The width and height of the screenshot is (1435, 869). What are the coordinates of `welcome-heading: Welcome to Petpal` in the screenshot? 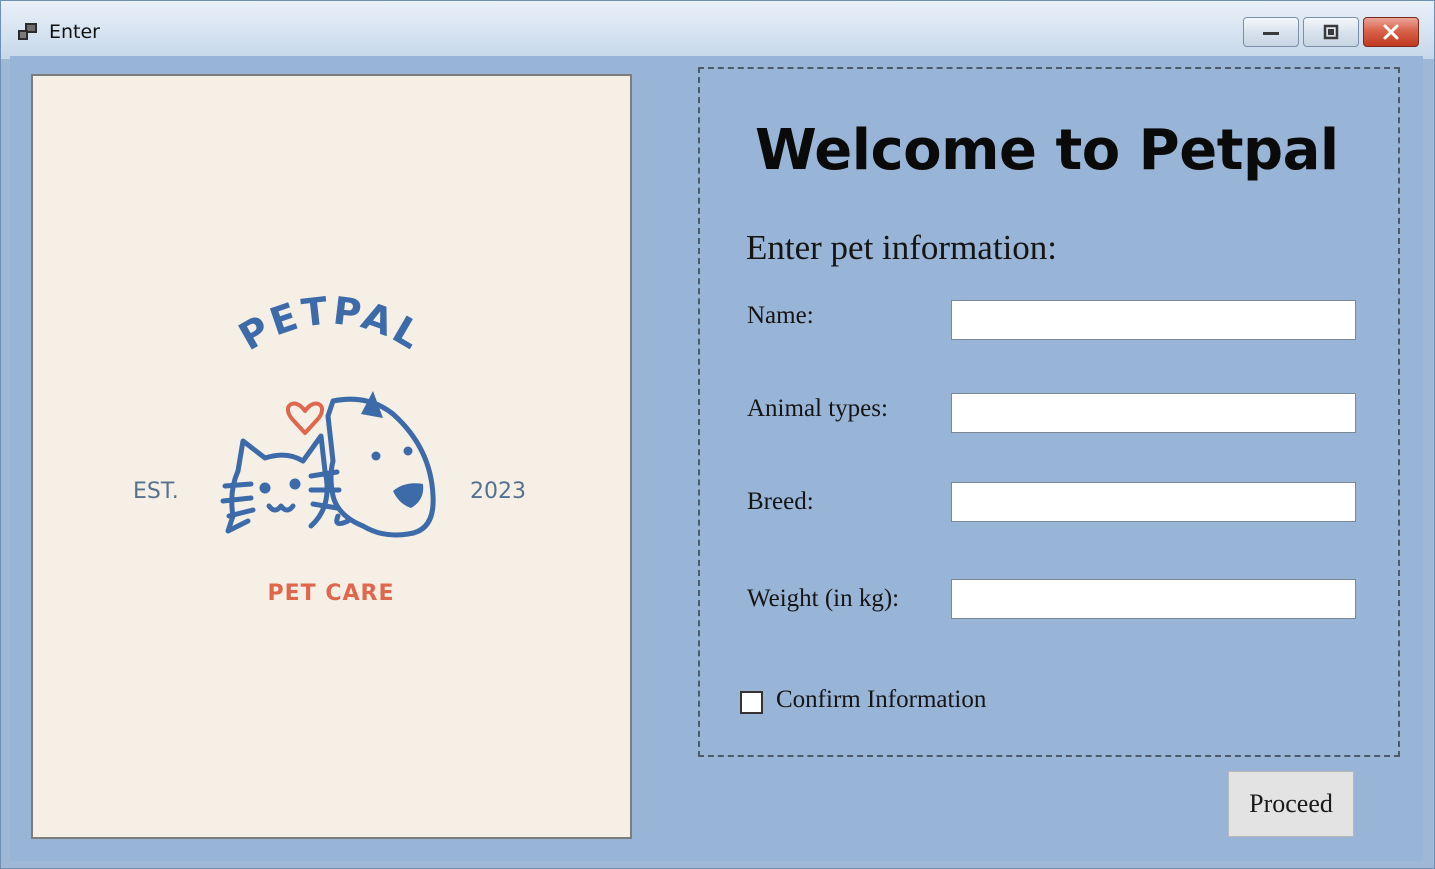 It's located at (1047, 150).